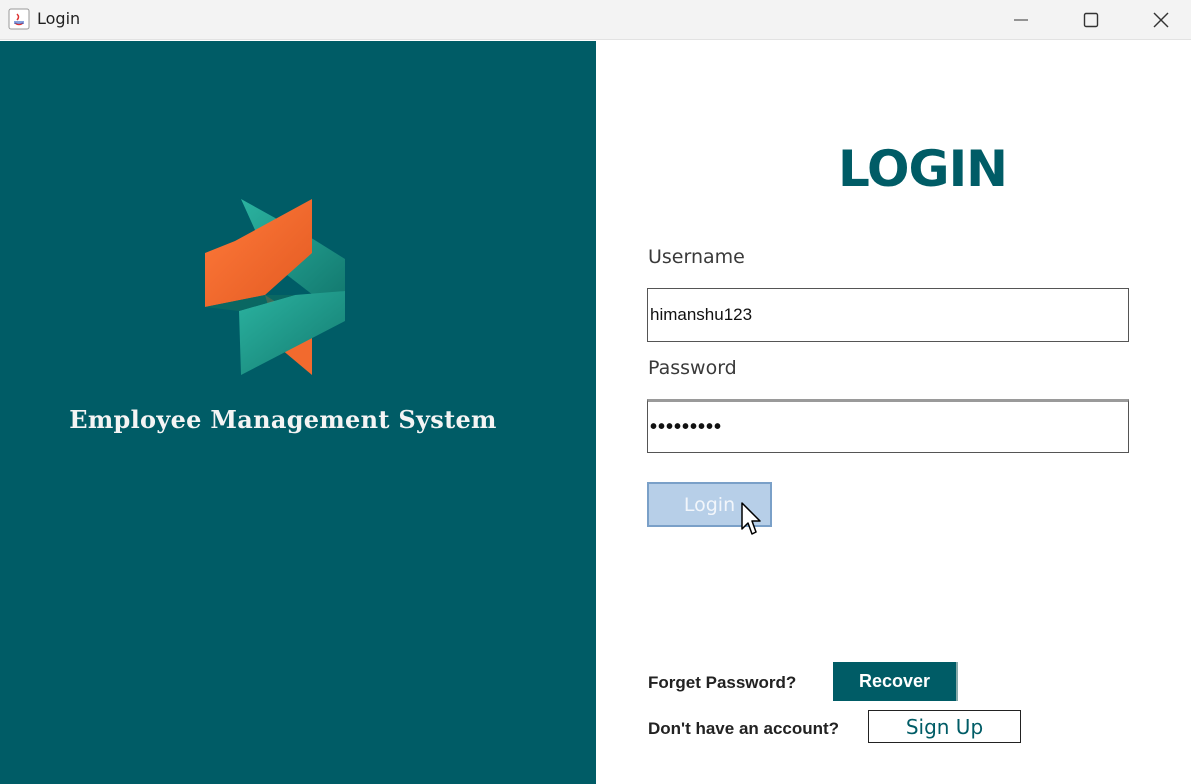  Describe the element at coordinates (595, 20) in the screenshot. I see `window-titlebar: Login` at that location.